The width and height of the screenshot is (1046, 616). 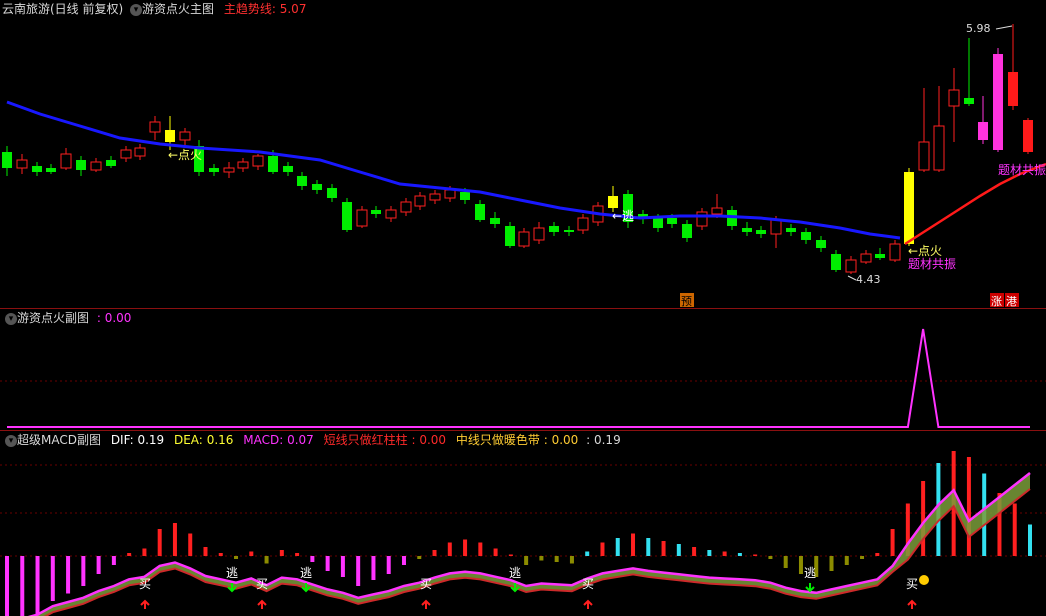 I want to click on theme-label-2: 题材共振, so click(x=1022, y=170).